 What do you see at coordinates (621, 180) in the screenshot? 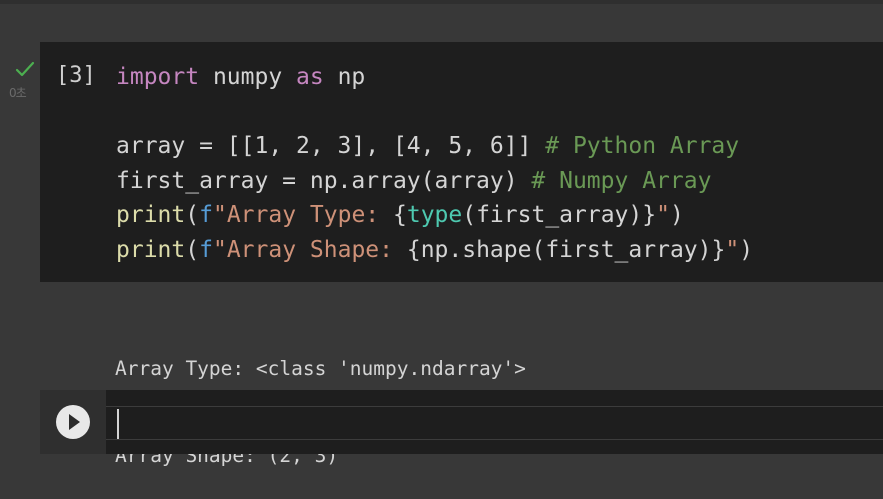
I see `comment-token: # Numpy Array` at bounding box center [621, 180].